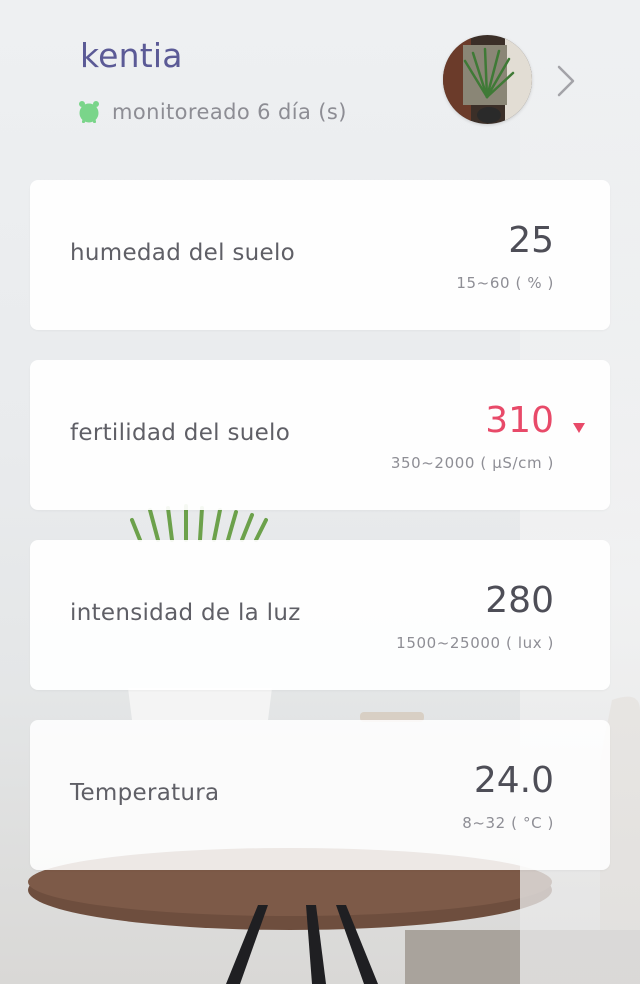 The width and height of the screenshot is (640, 984). What do you see at coordinates (145, 793) in the screenshot?
I see `card-label: Temperatura` at bounding box center [145, 793].